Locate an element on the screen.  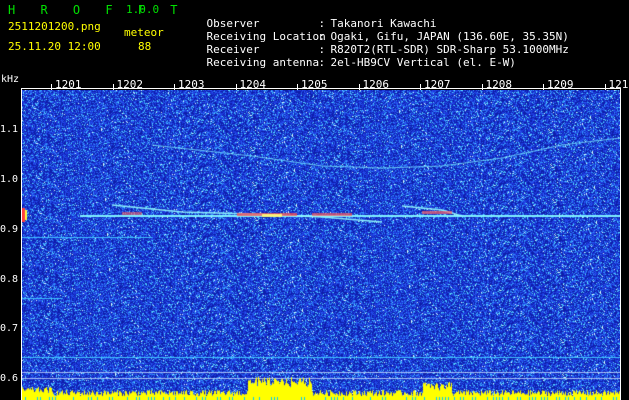
frequency-label: 0.8 is located at coordinates (9, 279).